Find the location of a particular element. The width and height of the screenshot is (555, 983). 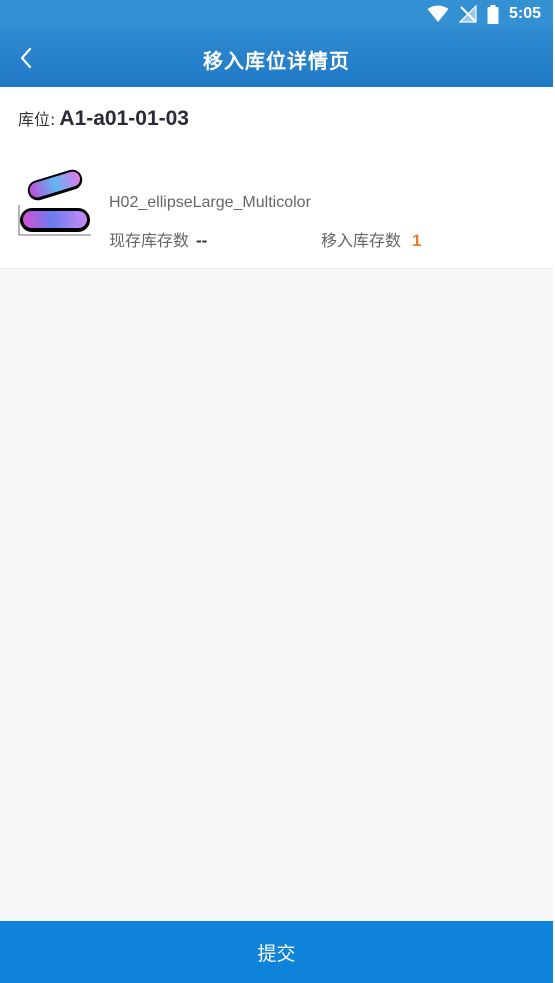

no-signal-icon is located at coordinates (467, 14).